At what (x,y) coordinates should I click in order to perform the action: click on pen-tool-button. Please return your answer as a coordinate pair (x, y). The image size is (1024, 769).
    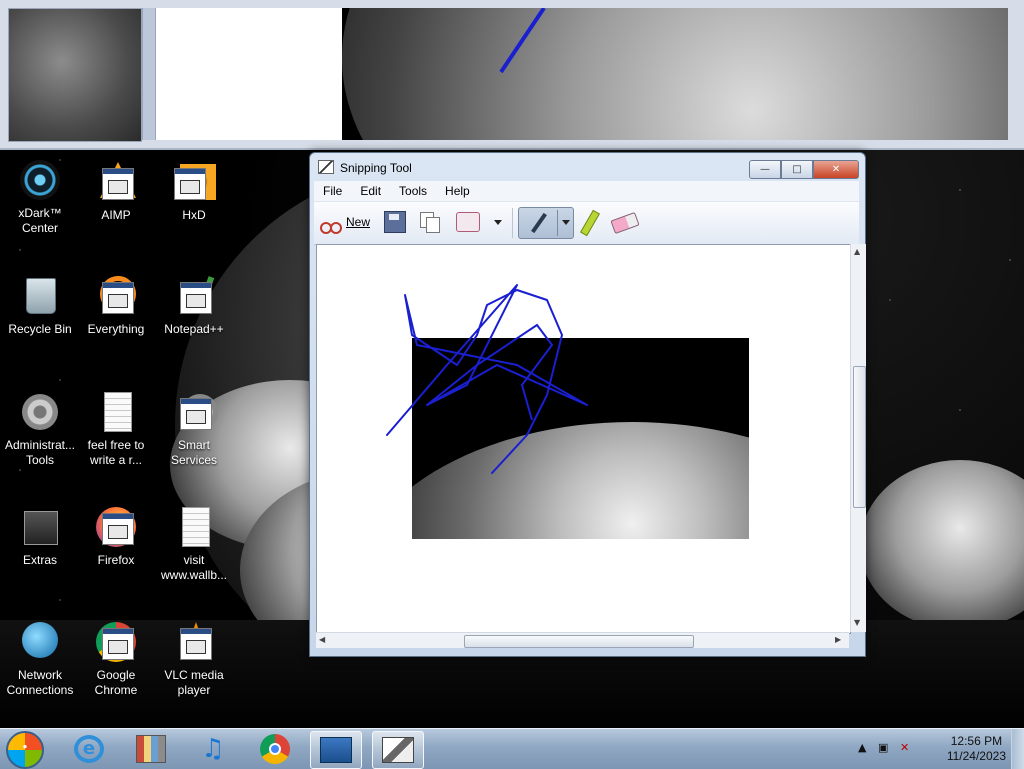
    Looking at the image, I should click on (546, 223).